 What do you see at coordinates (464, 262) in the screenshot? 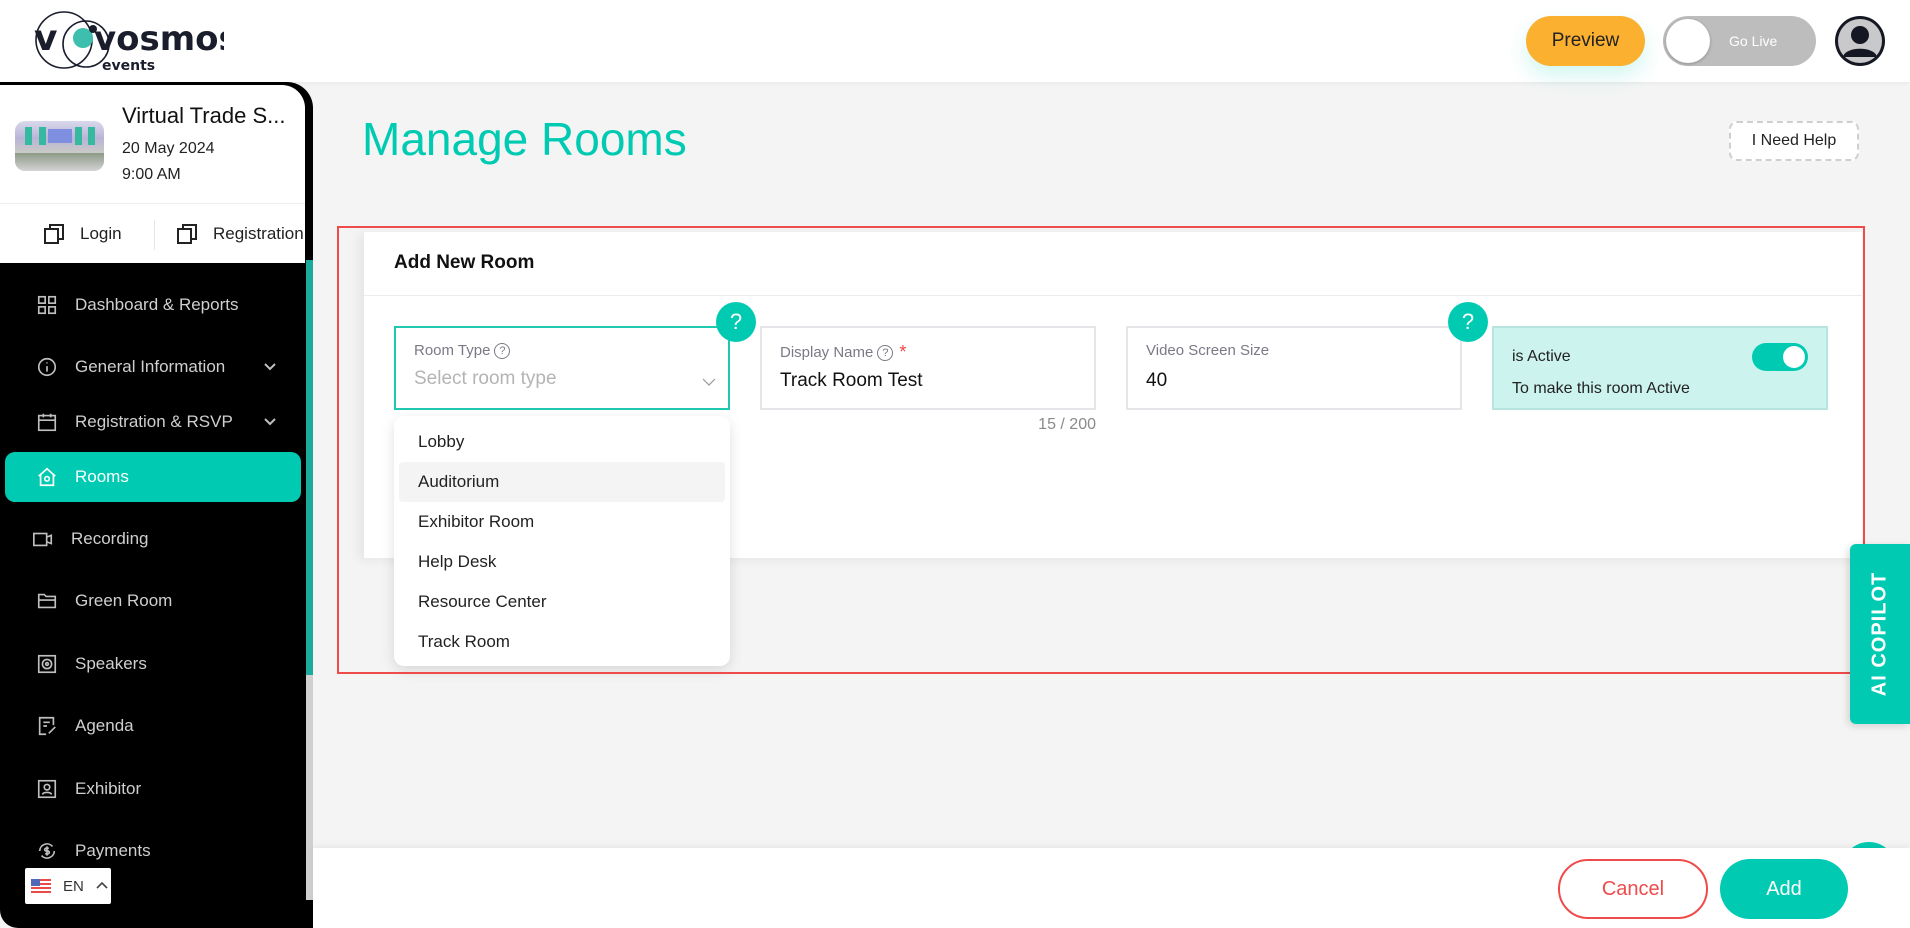
I see `card-title: Add New Room` at bounding box center [464, 262].